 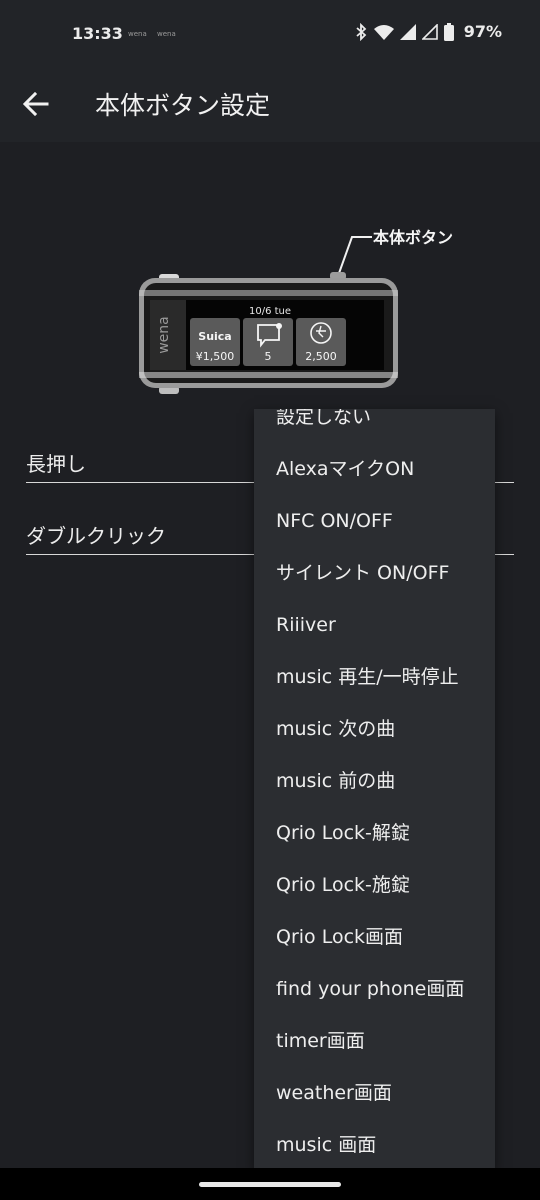 What do you see at coordinates (374, 469) in the screenshot?
I see `dropdown-item: AlexaマイクON` at bounding box center [374, 469].